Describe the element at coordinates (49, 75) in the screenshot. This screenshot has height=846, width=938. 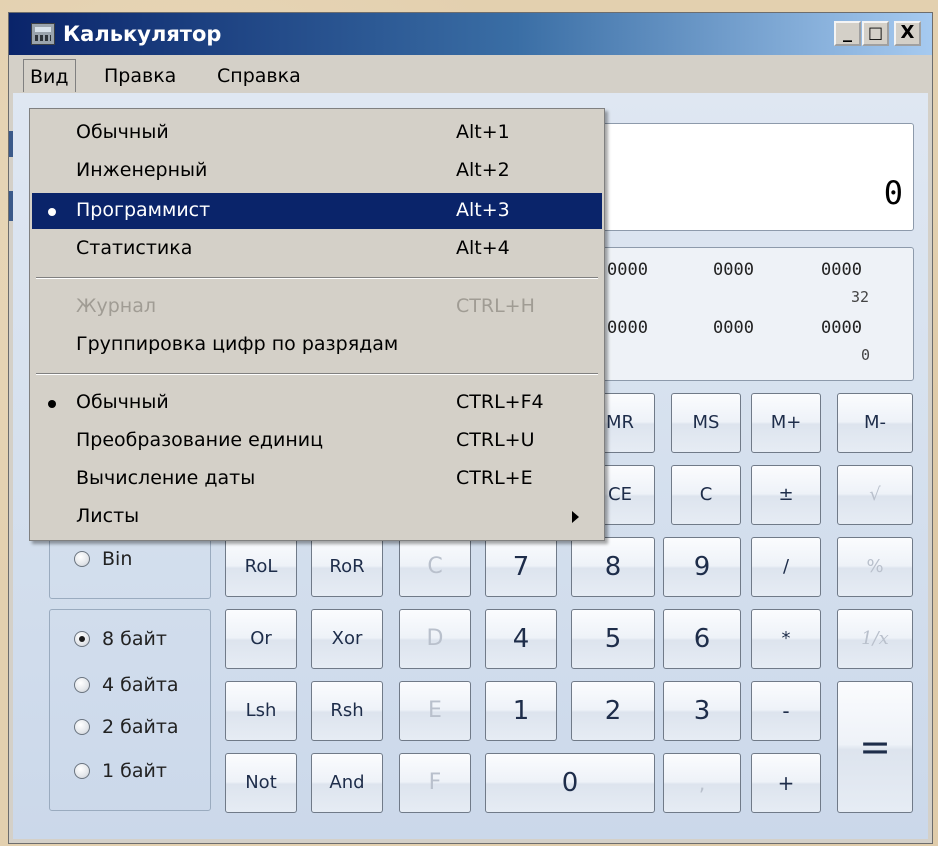
I see `menu-view: Вид` at that location.